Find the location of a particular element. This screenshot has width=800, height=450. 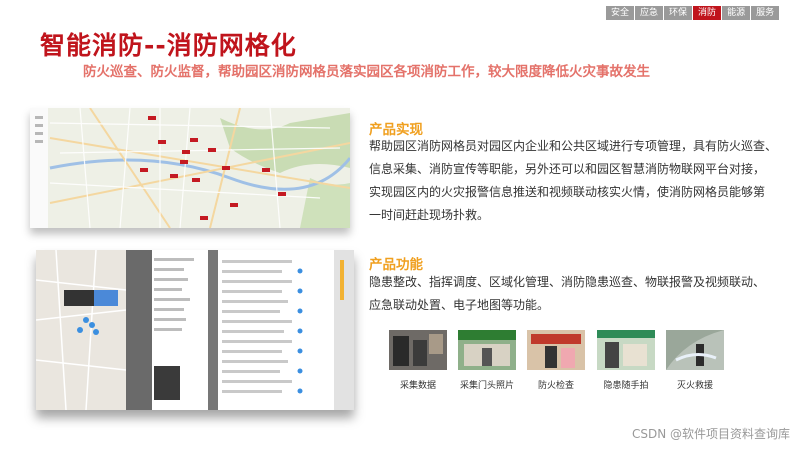

func-line: 隐患整改、指挥调度、区域化管理、消防隐患巡查、物联报警及视频联动、 is located at coordinates (567, 282).